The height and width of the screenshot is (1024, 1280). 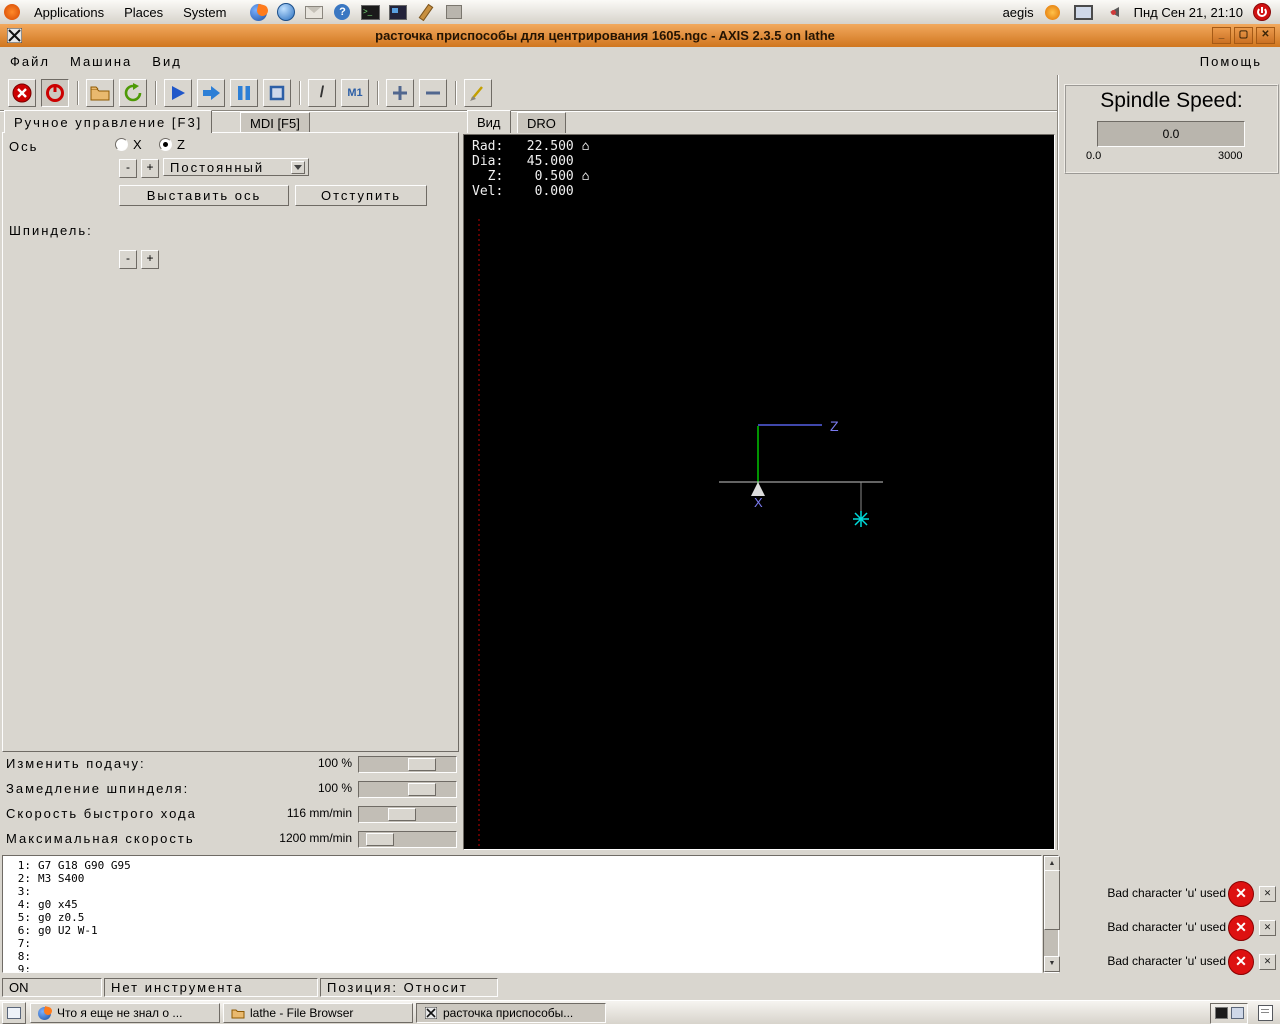 What do you see at coordinates (1084, 12) in the screenshot?
I see `display-applet-icon` at bounding box center [1084, 12].